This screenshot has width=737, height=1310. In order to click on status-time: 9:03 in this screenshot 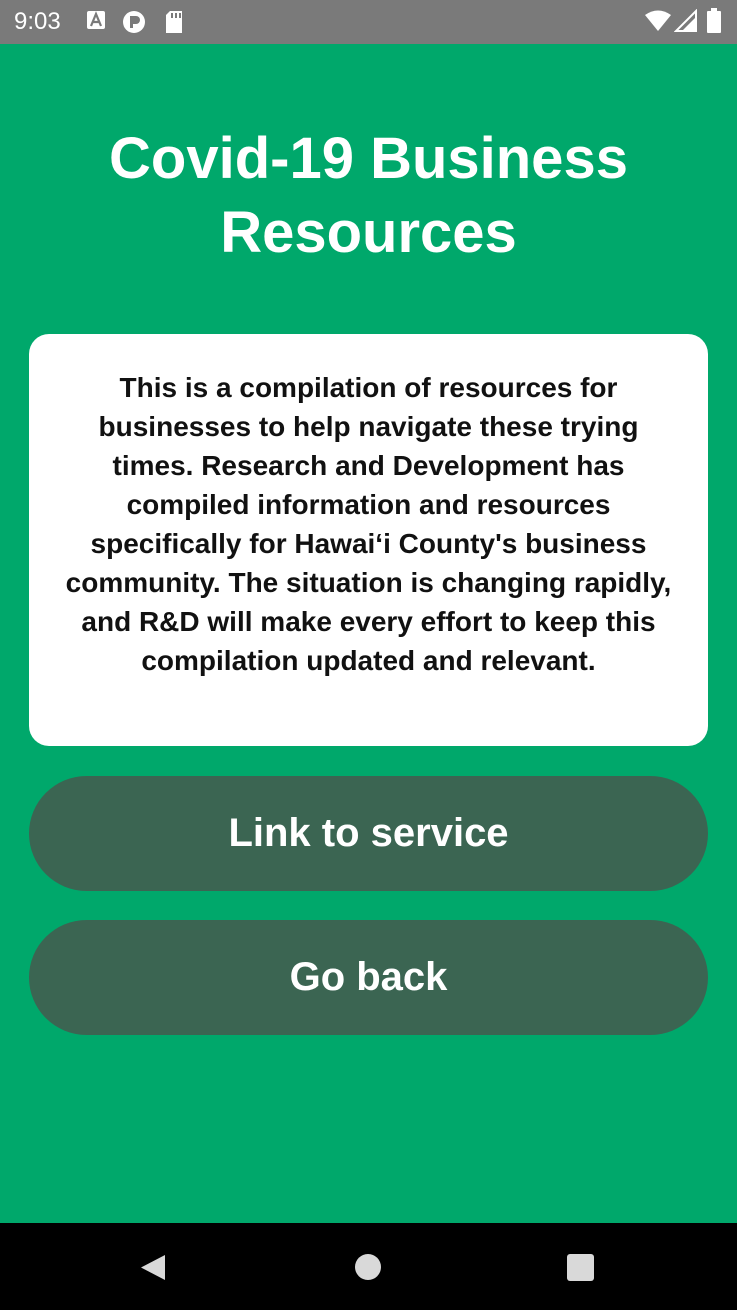, I will do `click(37, 21)`.